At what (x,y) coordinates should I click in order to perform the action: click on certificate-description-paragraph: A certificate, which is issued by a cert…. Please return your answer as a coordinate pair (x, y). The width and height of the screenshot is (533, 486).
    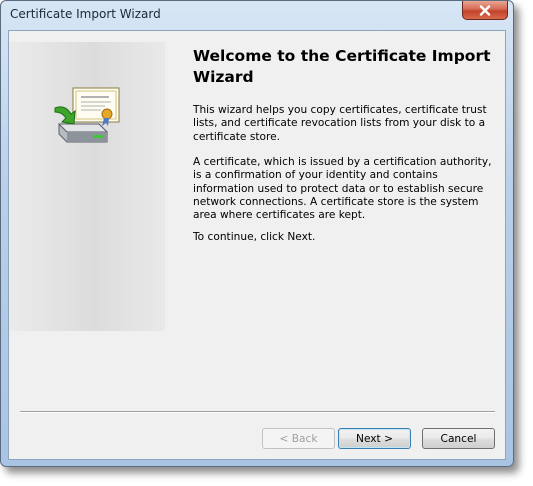
    Looking at the image, I should click on (342, 189).